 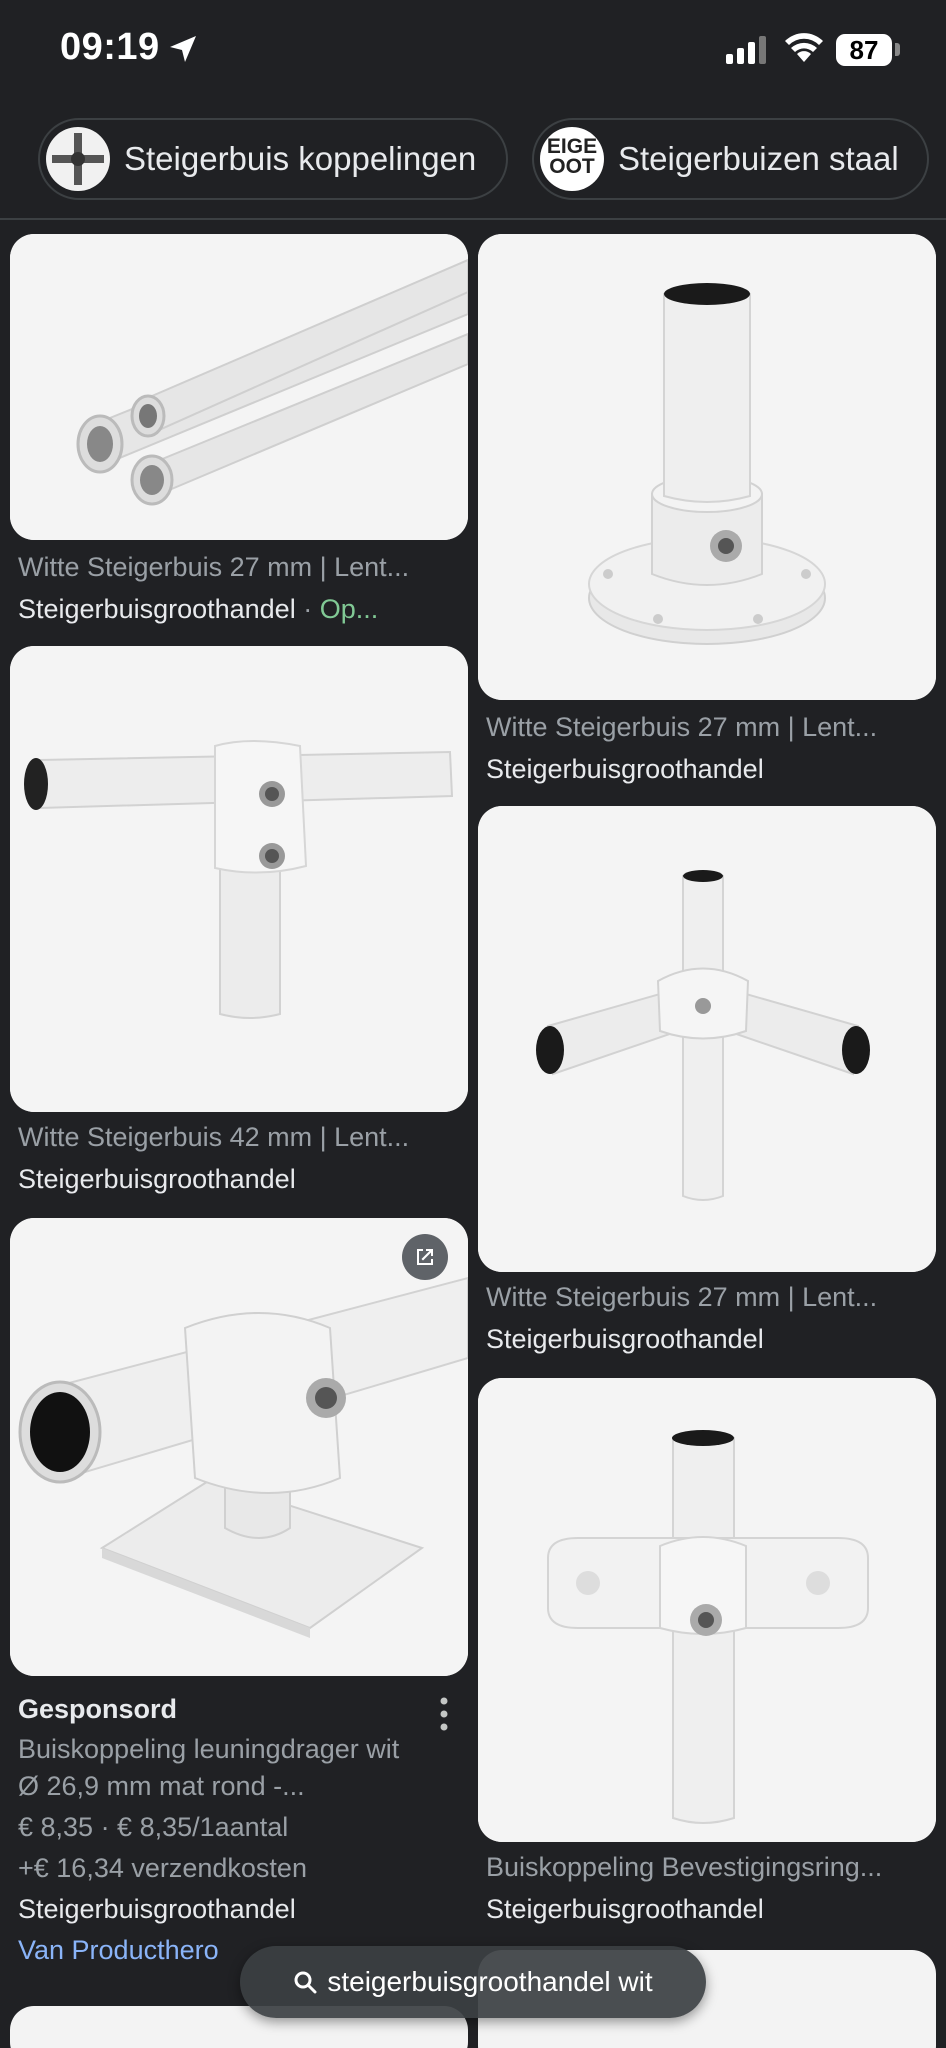 What do you see at coordinates (305, 1982) in the screenshot?
I see `search-icon` at bounding box center [305, 1982].